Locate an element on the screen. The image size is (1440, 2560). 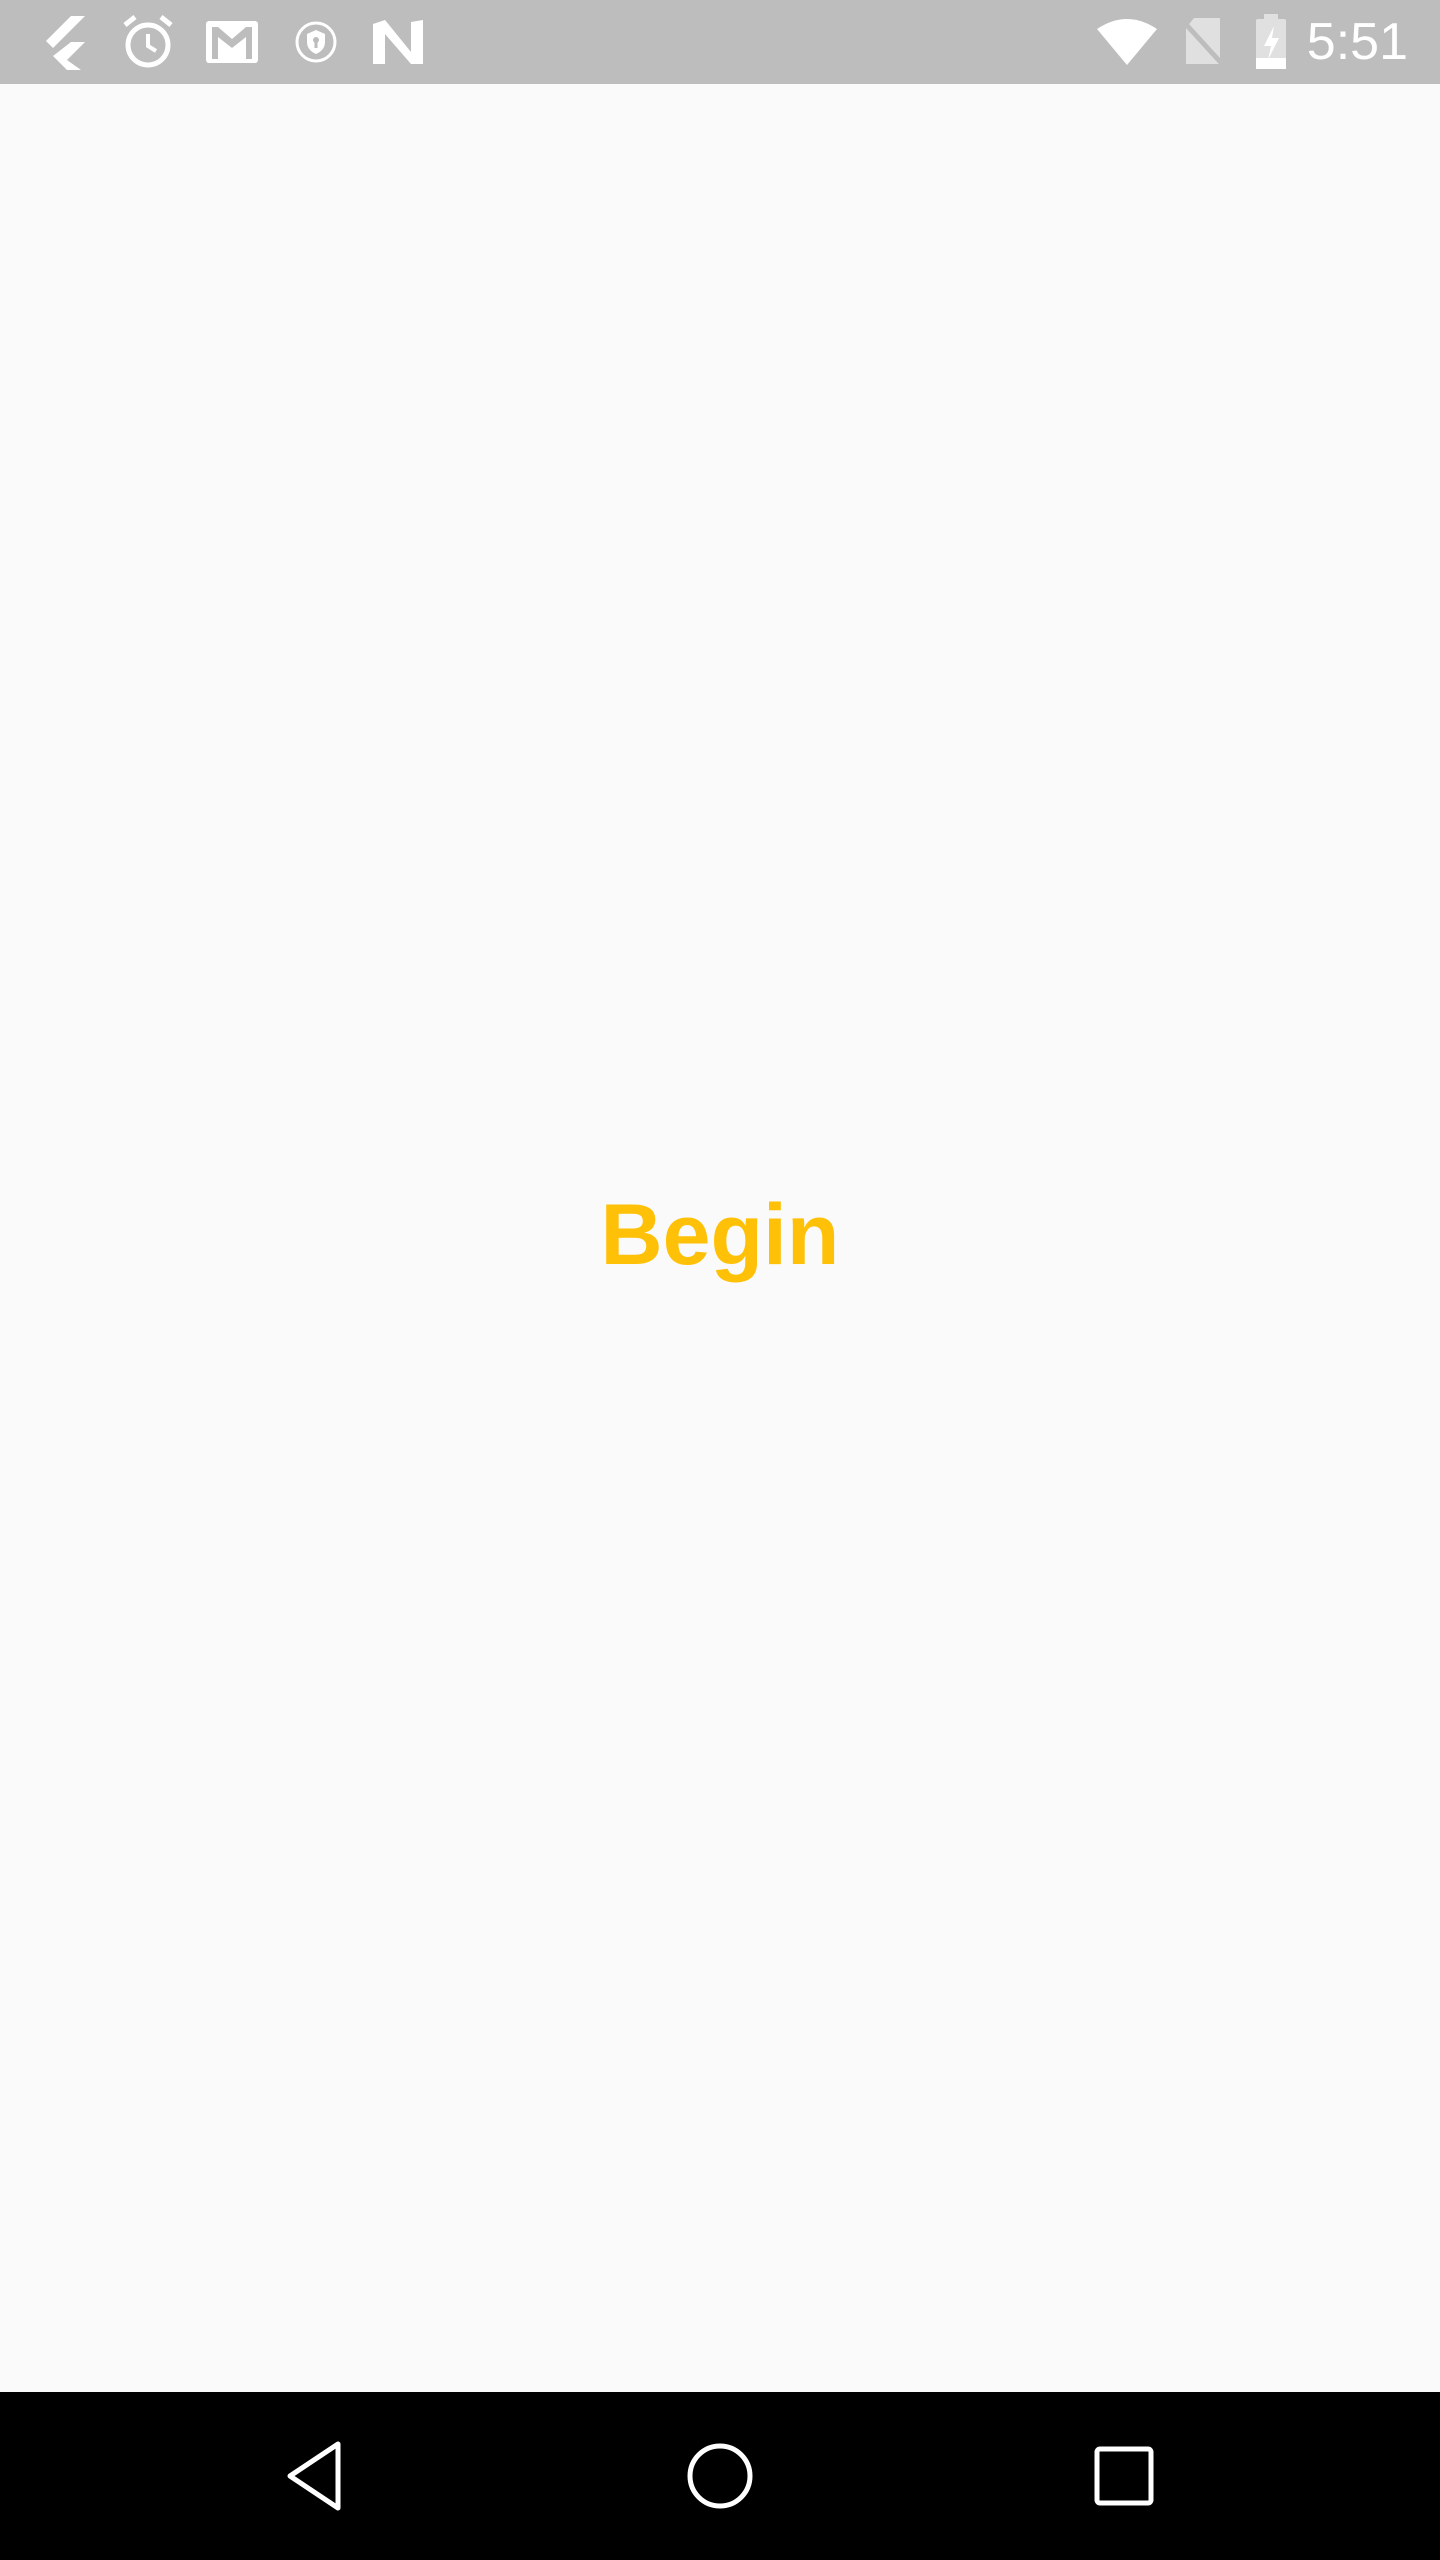
status-bar: 5:51 is located at coordinates (720, 42).